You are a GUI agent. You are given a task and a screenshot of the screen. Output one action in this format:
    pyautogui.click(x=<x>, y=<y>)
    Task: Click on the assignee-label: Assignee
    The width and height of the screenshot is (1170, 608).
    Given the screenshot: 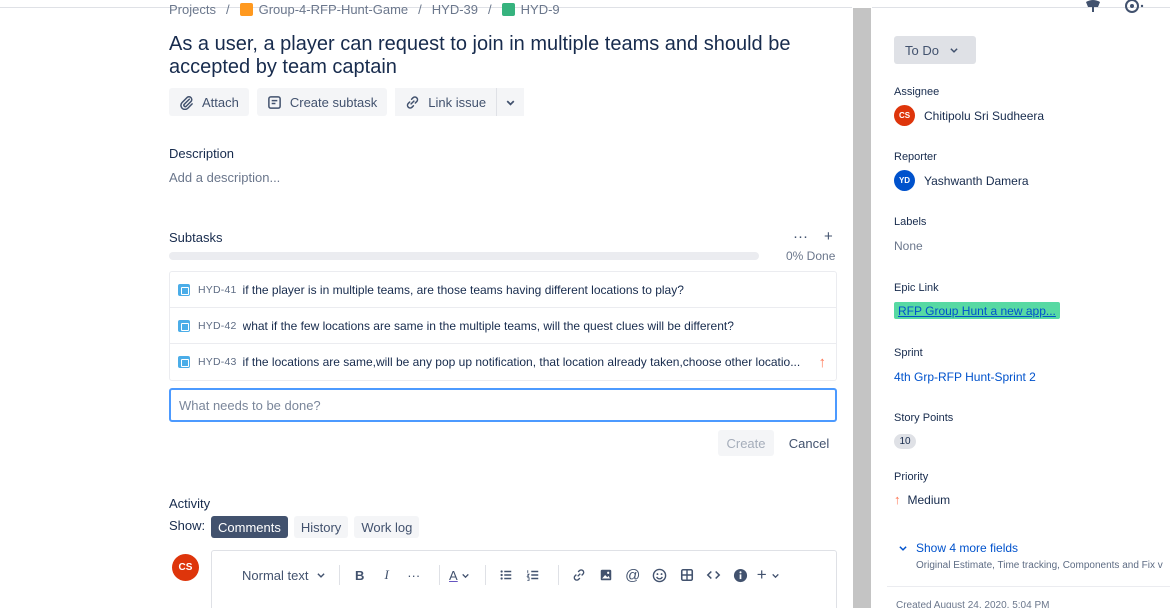 What is the action you would take?
    pyautogui.click(x=917, y=92)
    